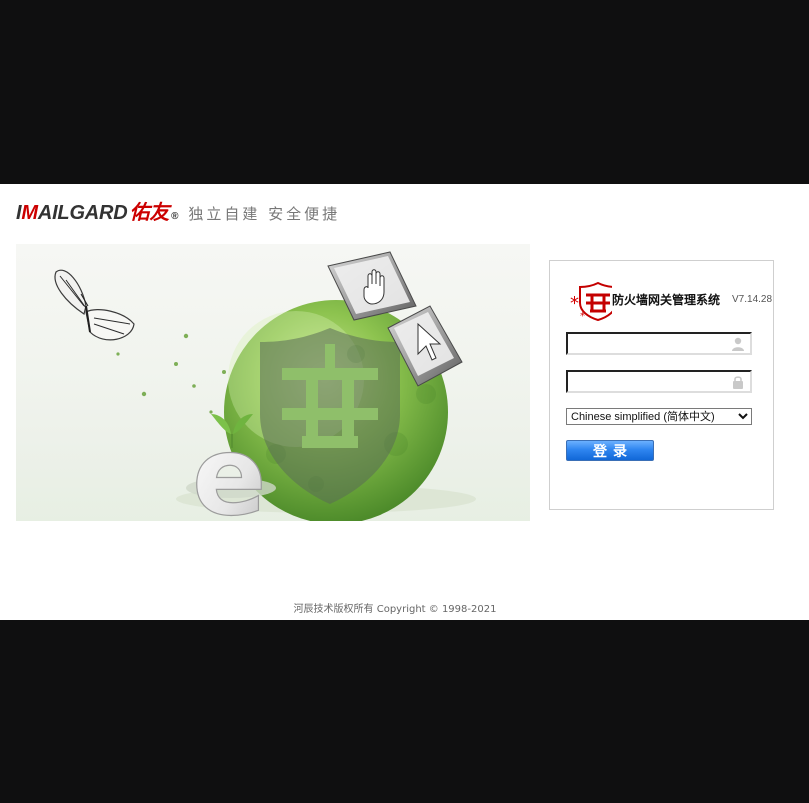 The height and width of the screenshot is (803, 809). What do you see at coordinates (666, 300) in the screenshot?
I see `system-title: 防火墙网关管理系统` at bounding box center [666, 300].